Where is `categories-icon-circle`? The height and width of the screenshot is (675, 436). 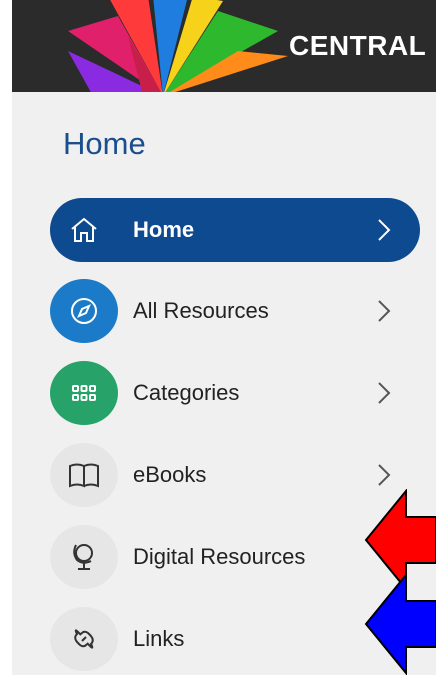
categories-icon-circle is located at coordinates (84, 393).